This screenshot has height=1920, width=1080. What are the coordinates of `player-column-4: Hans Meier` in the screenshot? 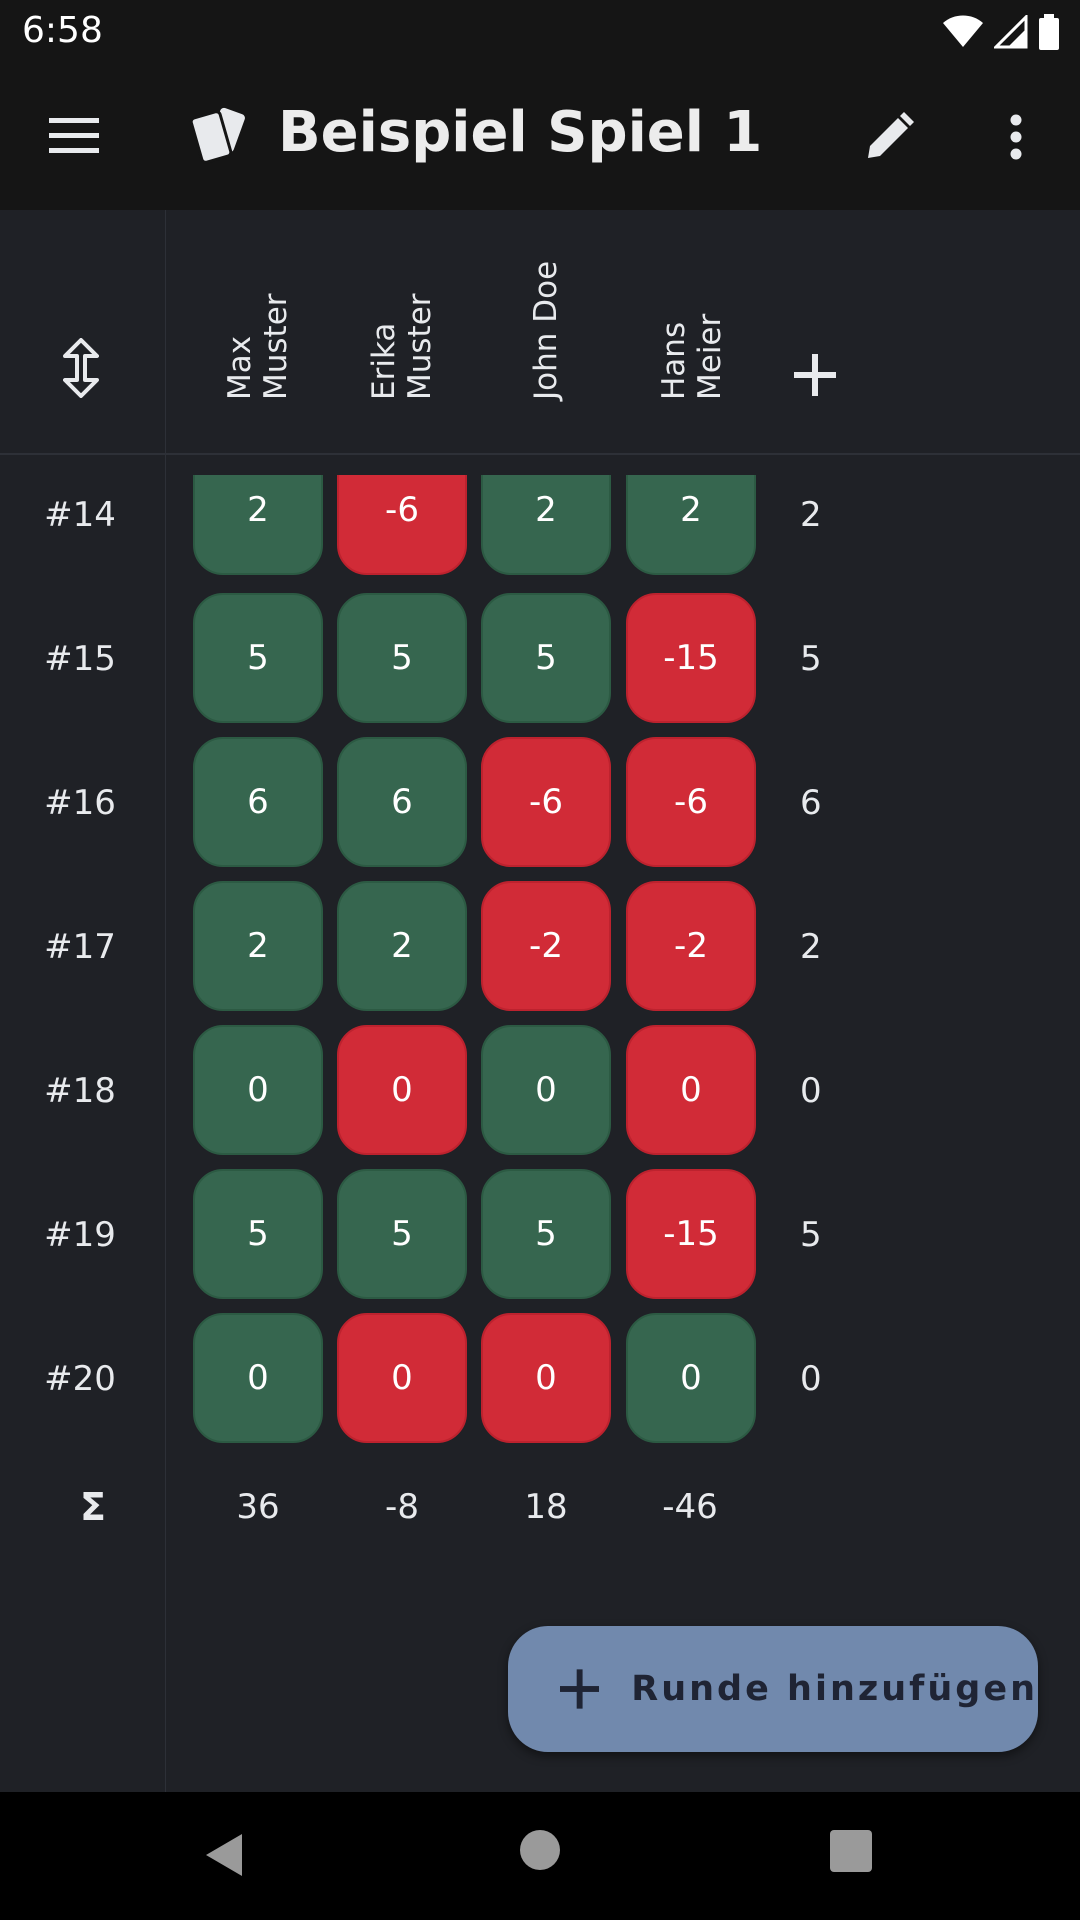 It's located at (692, 315).